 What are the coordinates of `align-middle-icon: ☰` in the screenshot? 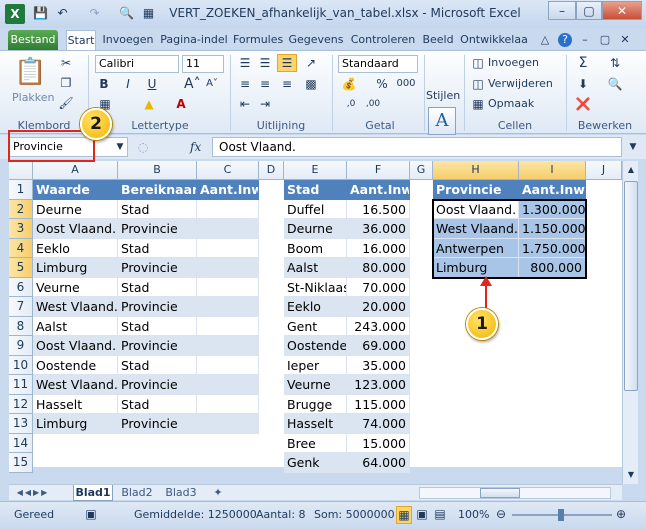 It's located at (265, 63).